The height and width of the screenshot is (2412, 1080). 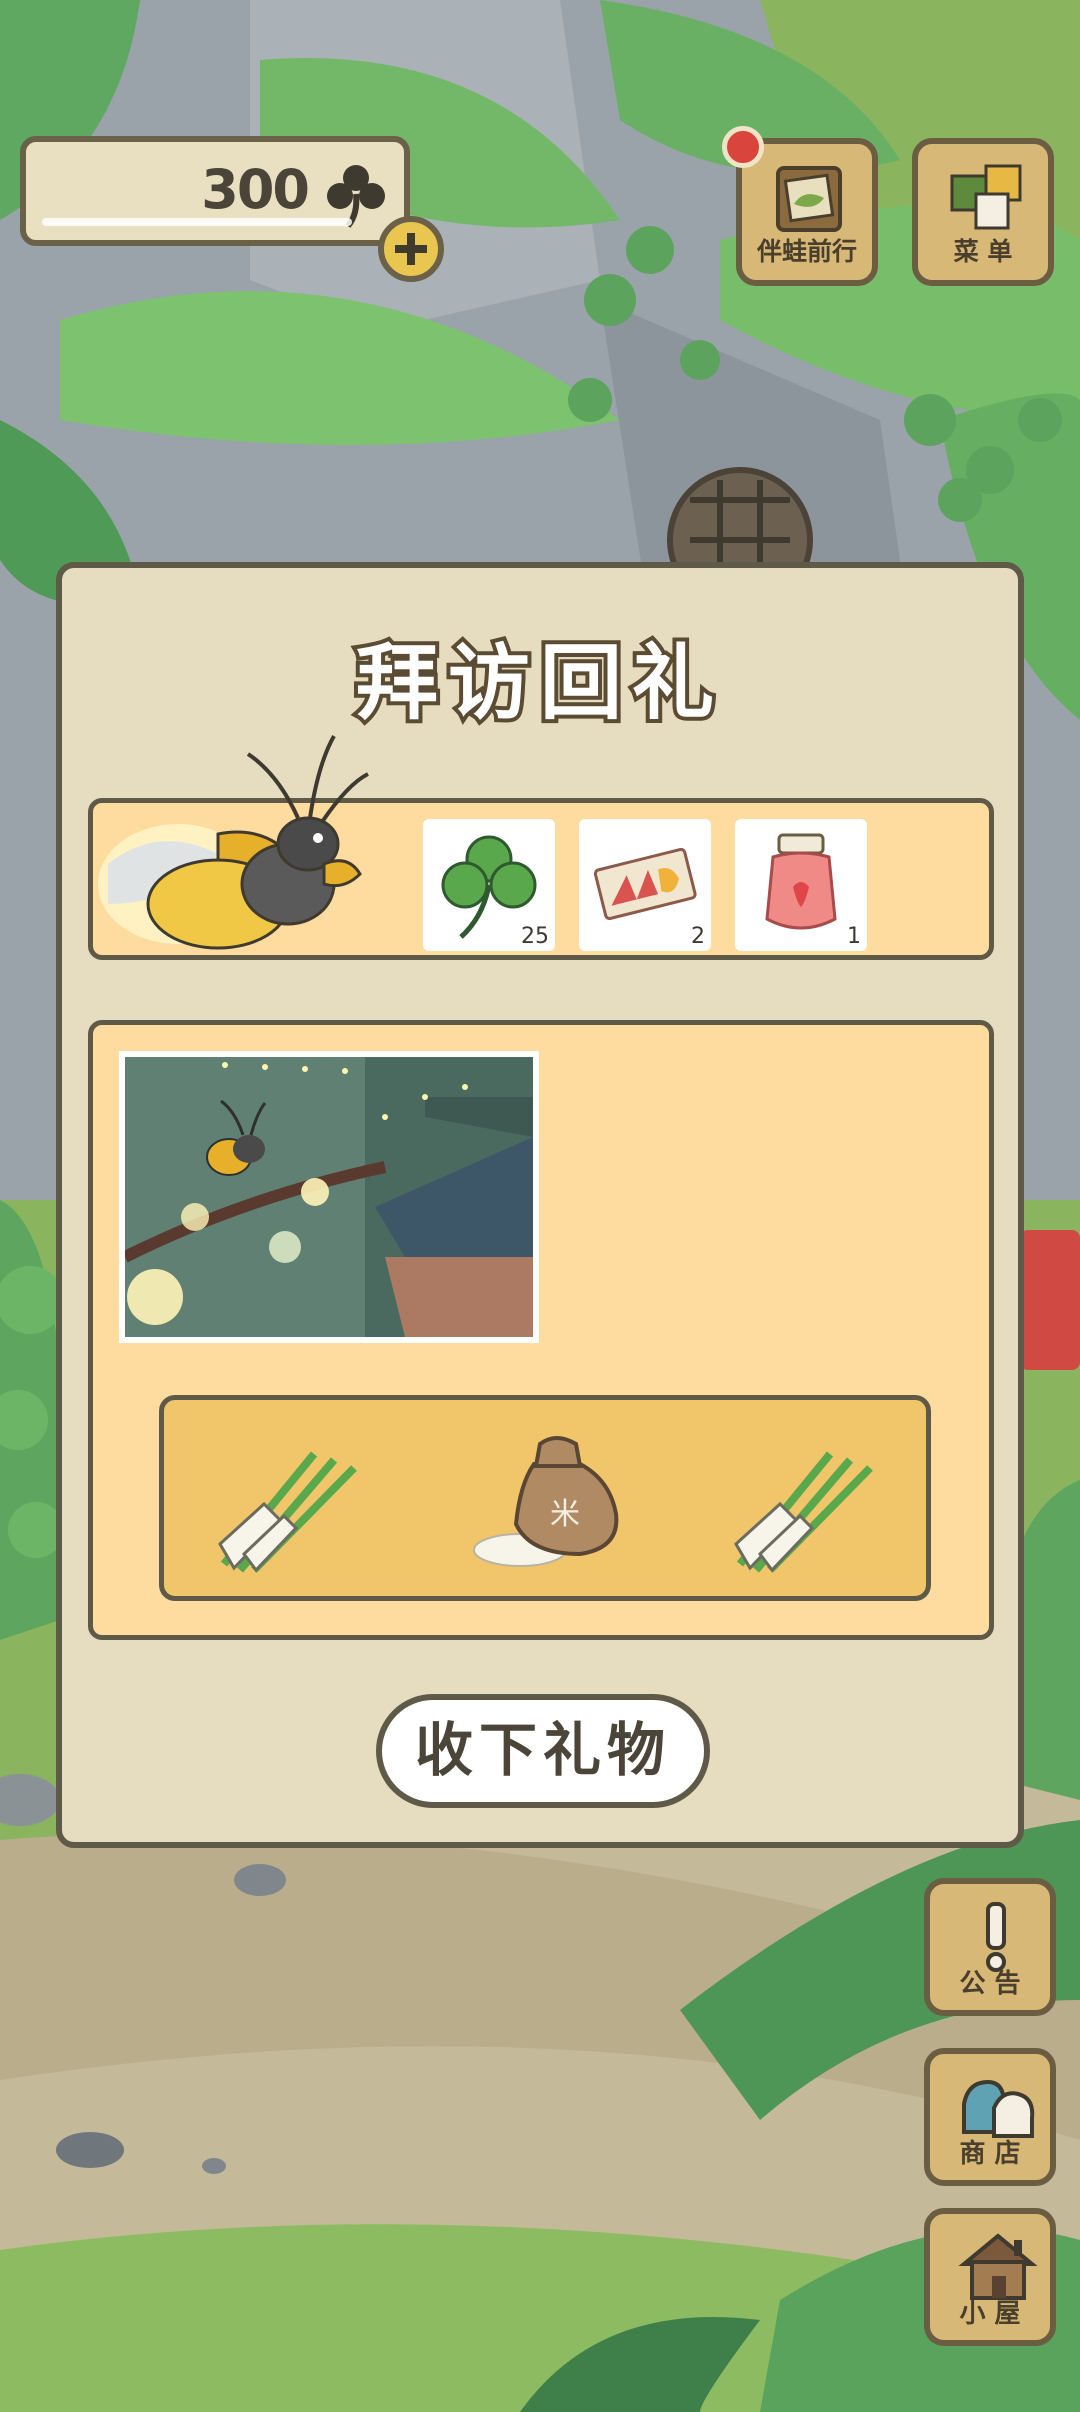 I want to click on accept-gift-button: 收下礼物, so click(x=543, y=1751).